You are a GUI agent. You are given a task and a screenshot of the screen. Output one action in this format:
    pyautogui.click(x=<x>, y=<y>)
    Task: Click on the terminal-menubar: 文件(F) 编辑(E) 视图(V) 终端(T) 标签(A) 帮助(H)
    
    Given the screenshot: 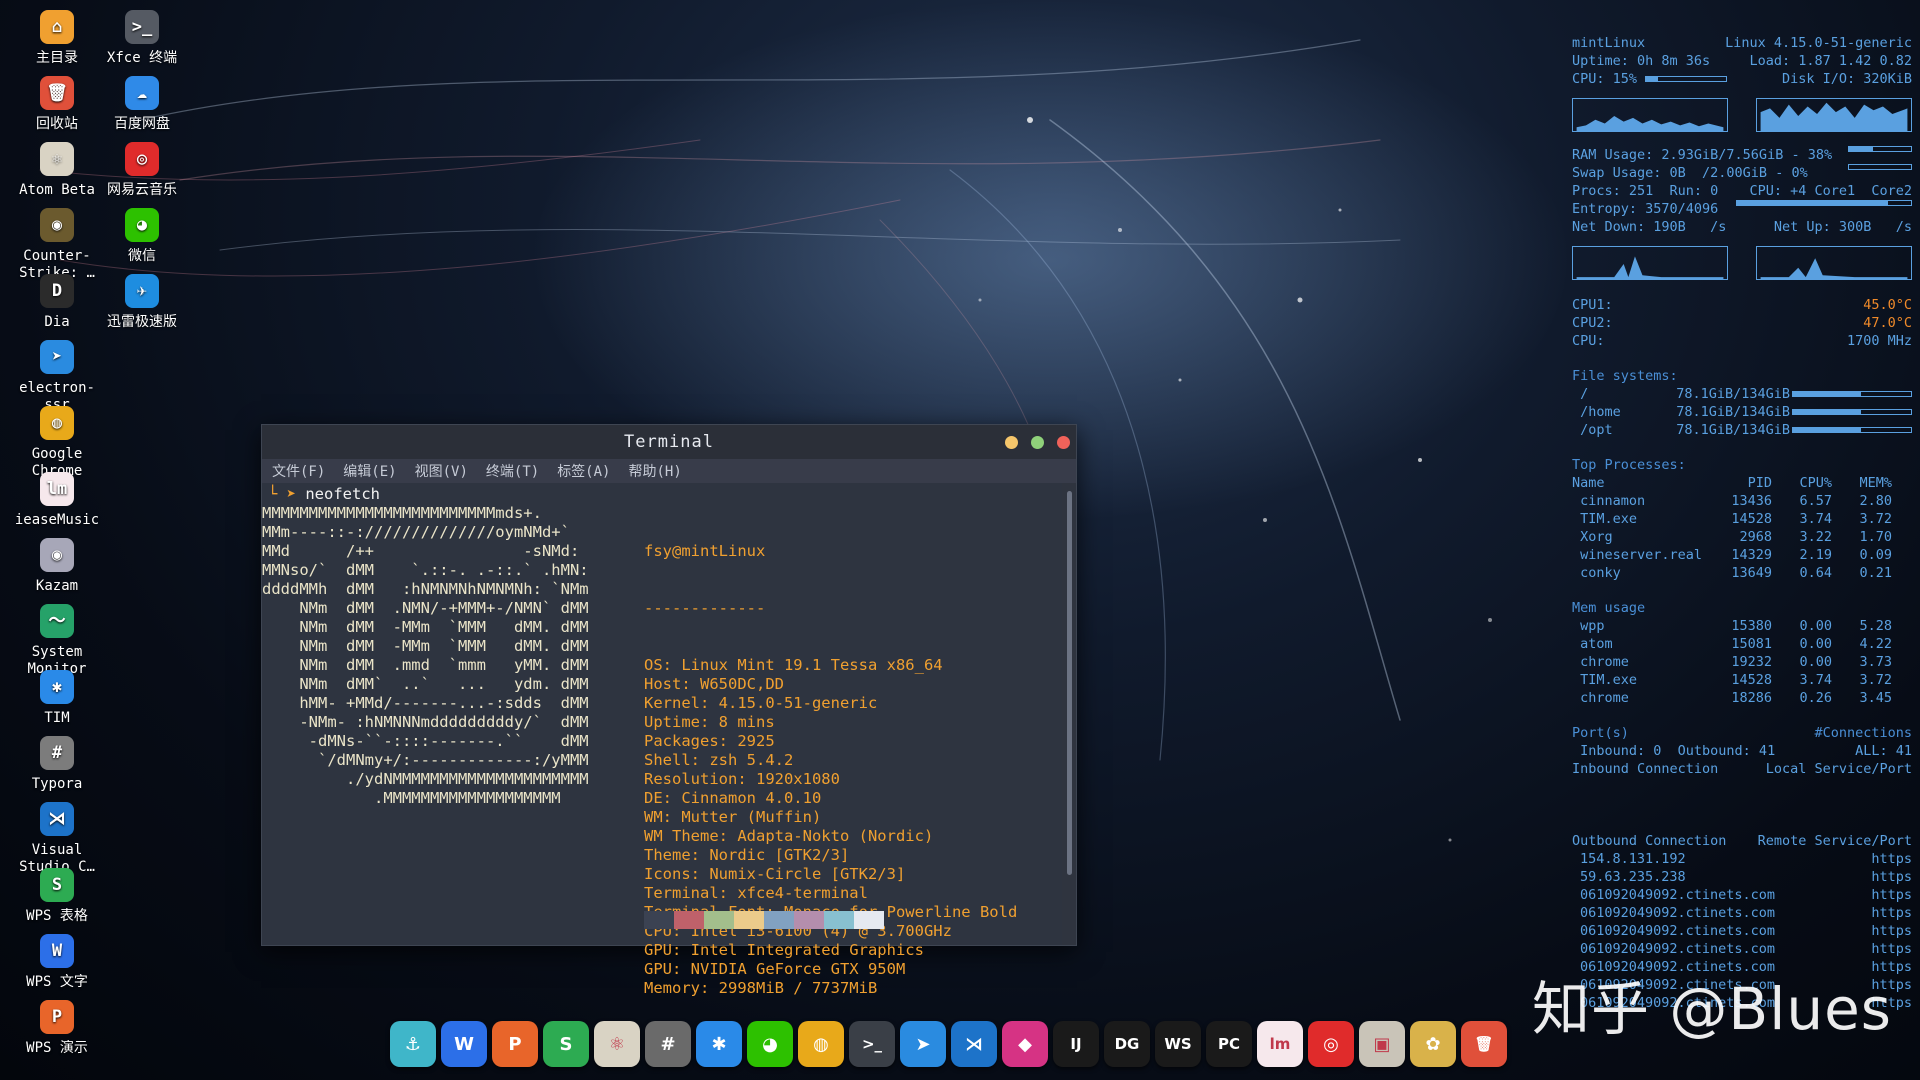 What is the action you would take?
    pyautogui.click(x=669, y=471)
    